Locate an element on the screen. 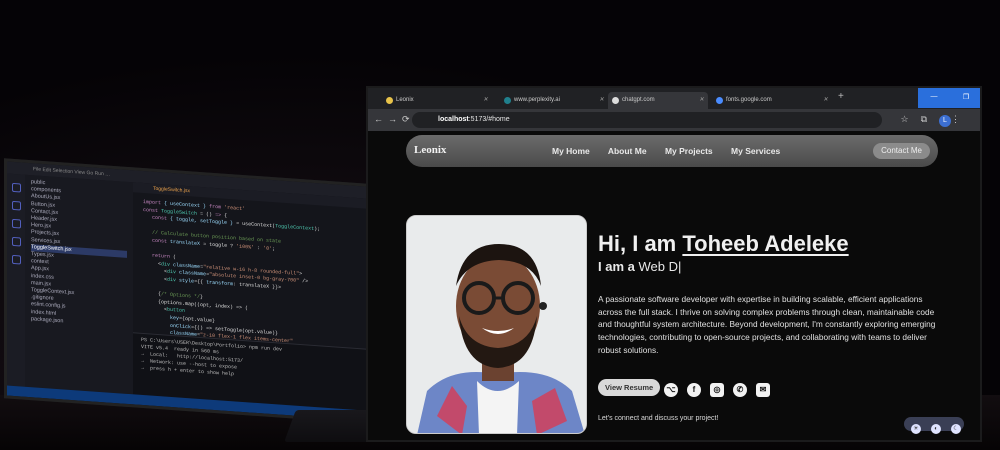 This screenshot has width=1000, height=450. perplexity-favicon-icon is located at coordinates (507, 100).